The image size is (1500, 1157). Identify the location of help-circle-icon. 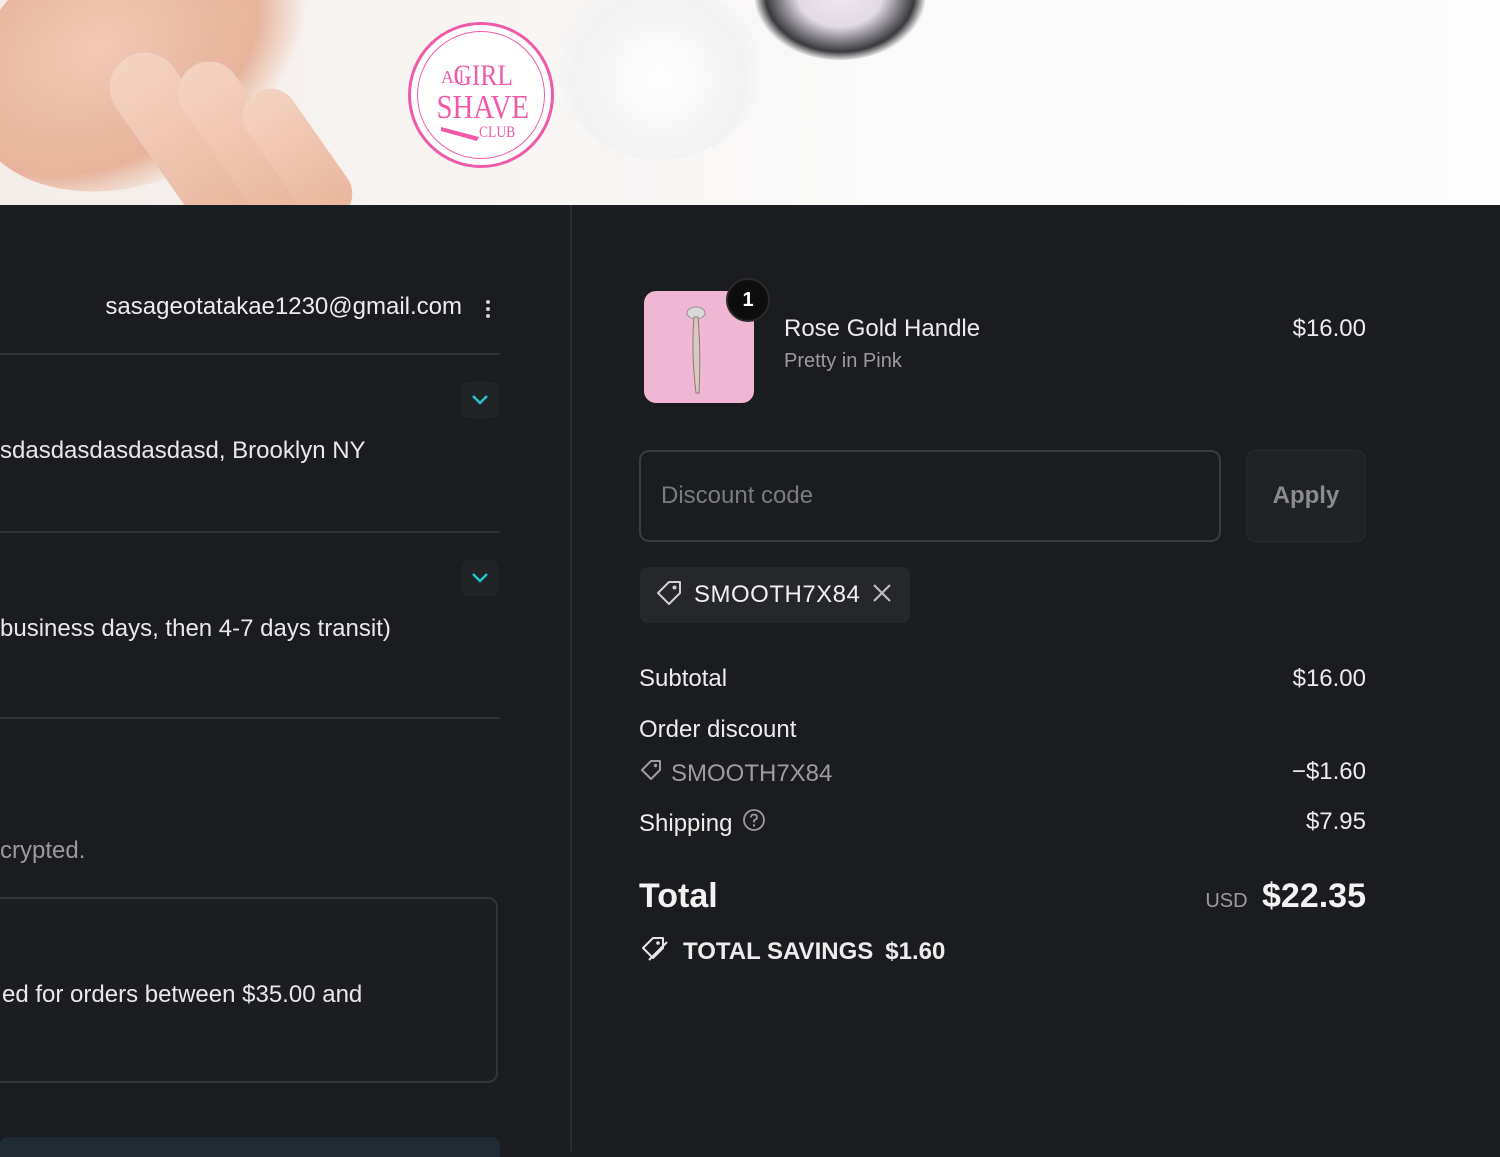
(754, 823).